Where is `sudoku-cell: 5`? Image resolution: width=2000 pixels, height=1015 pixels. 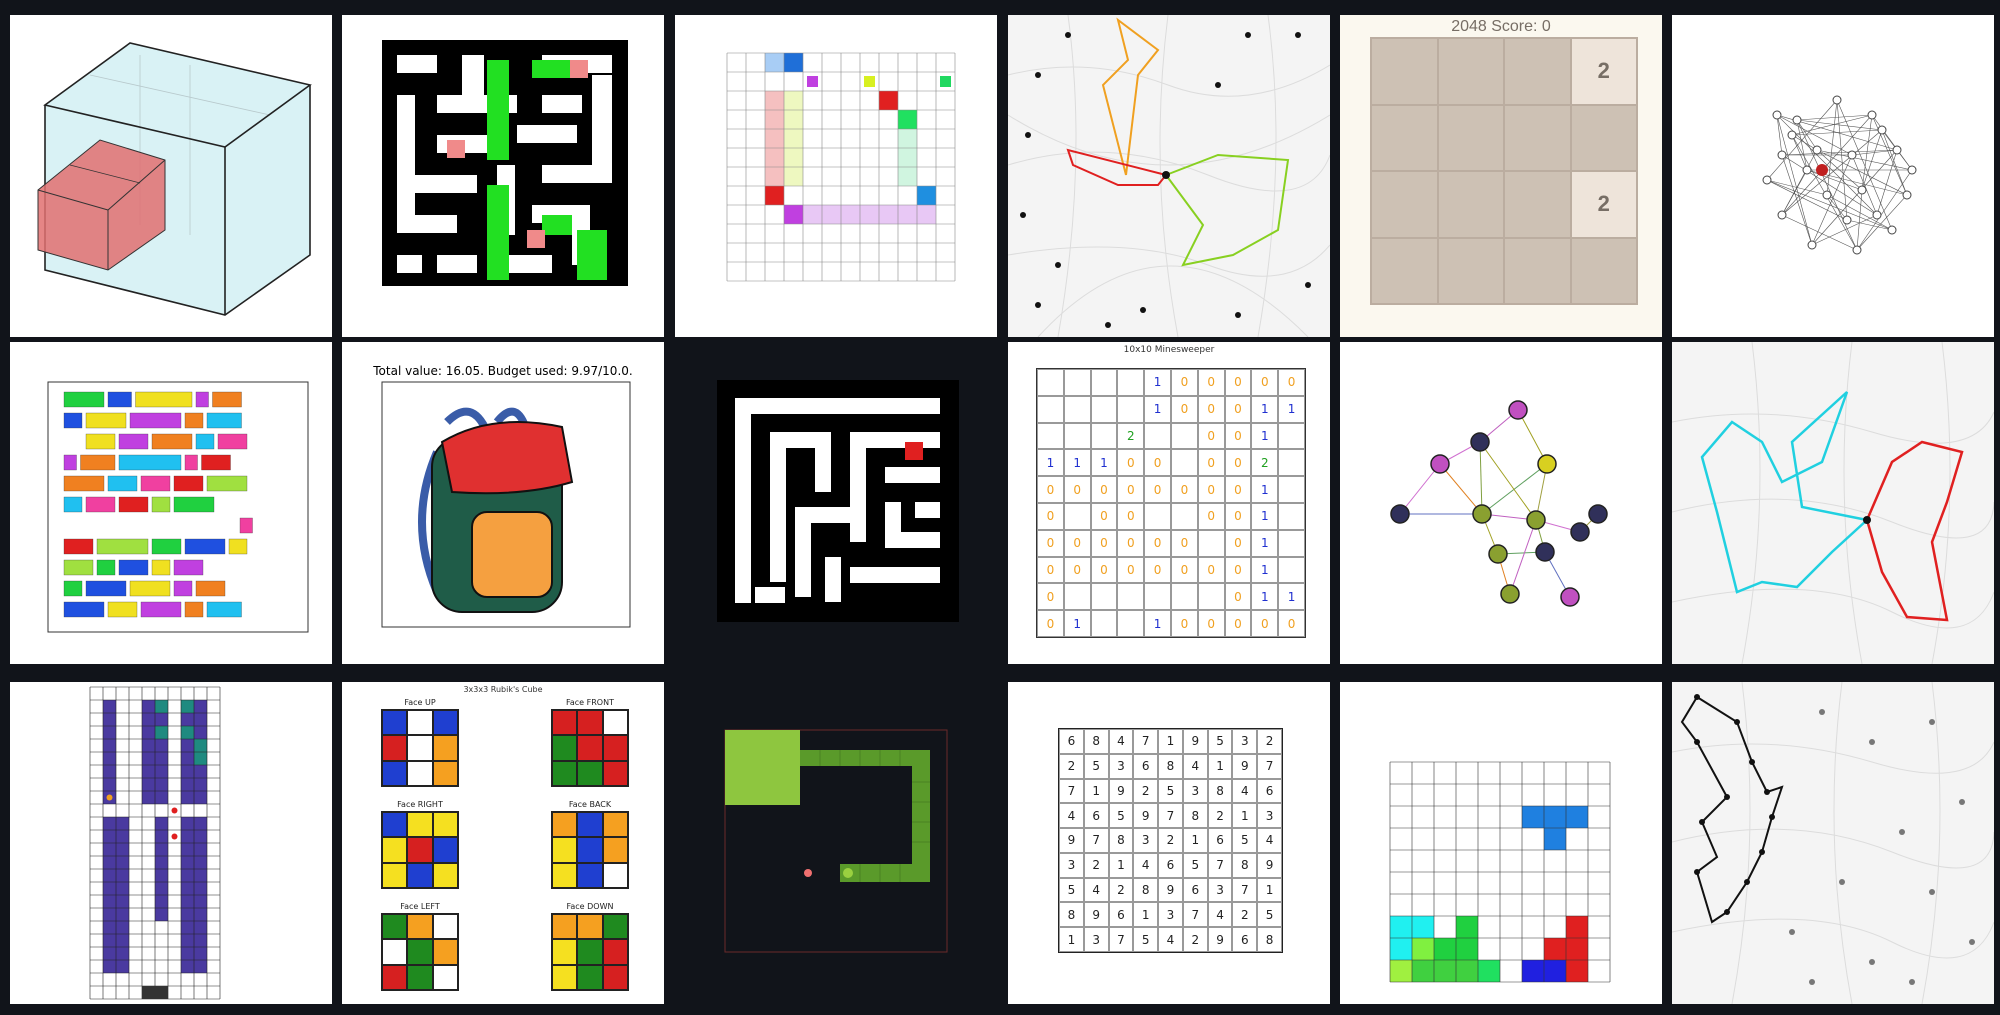
sudoku-cell: 5 is located at coordinates (1071, 890).